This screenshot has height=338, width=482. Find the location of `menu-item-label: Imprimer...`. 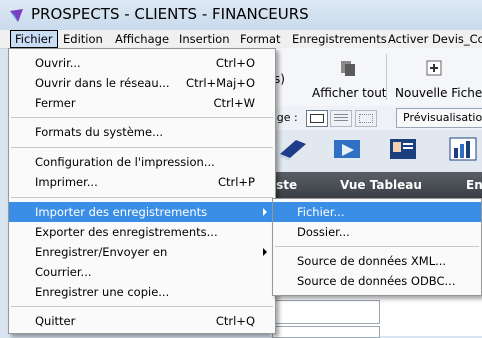

menu-item-label: Imprimer... is located at coordinates (66, 182).